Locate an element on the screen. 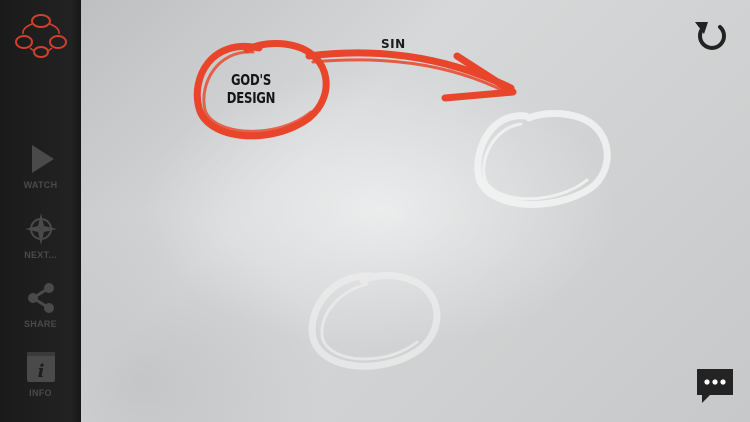  watch-label: WATCH is located at coordinates (40, 185).